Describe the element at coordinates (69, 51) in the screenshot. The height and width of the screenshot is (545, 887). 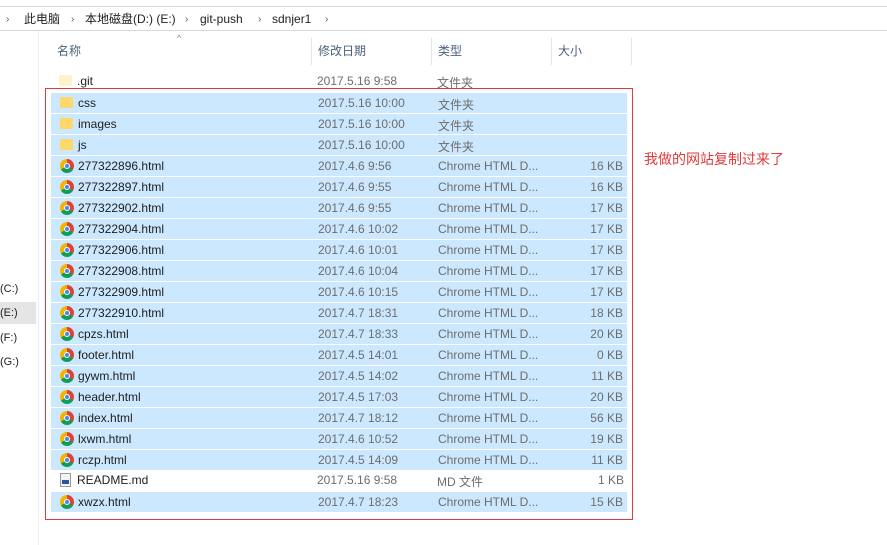
I see `column-header-name: 名称` at that location.